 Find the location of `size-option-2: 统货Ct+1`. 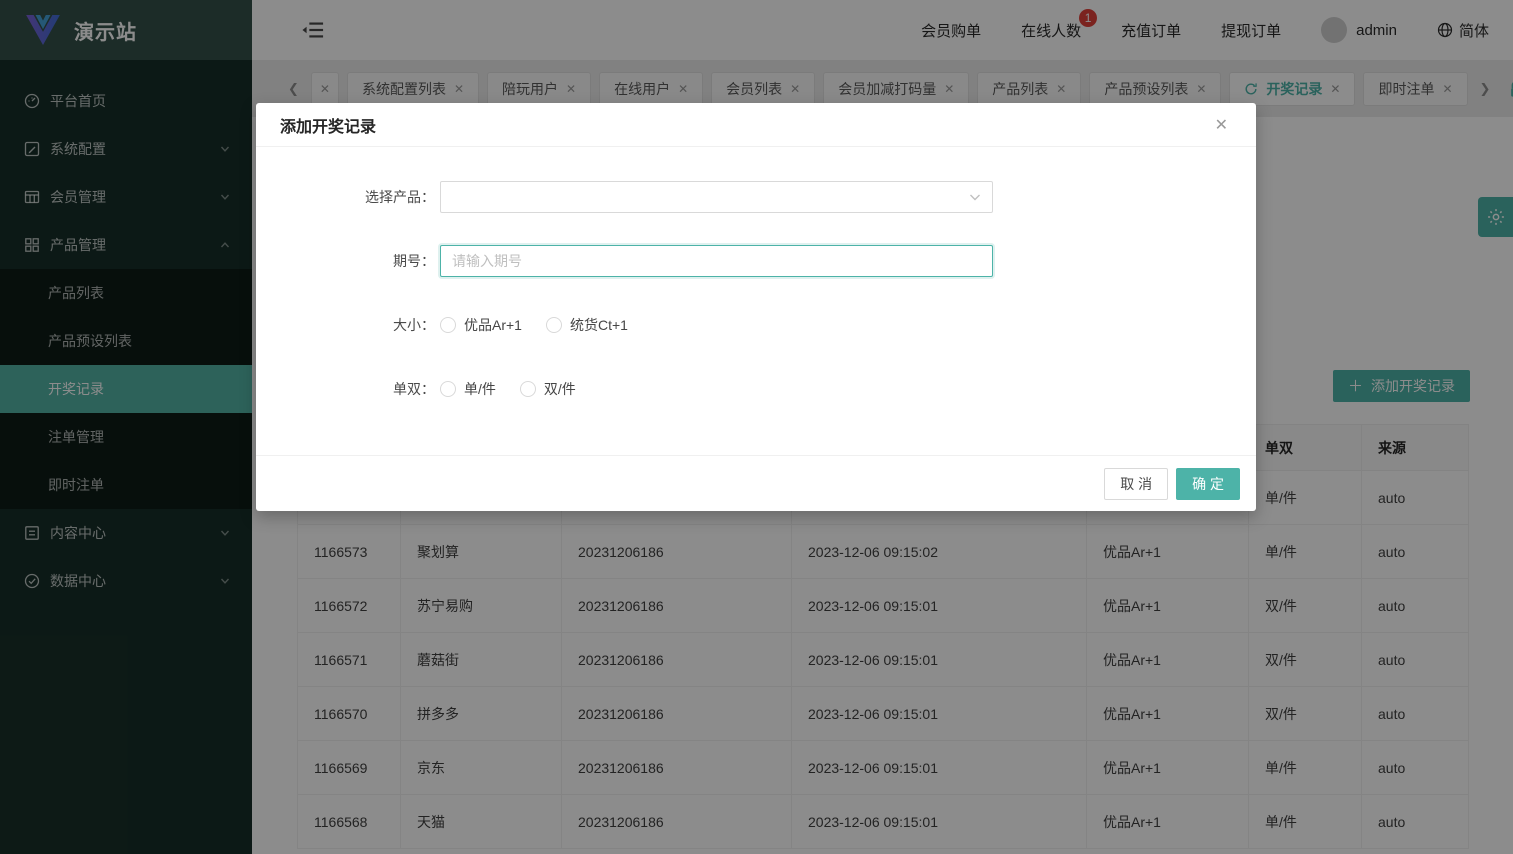

size-option-2: 统货Ct+1 is located at coordinates (586, 325).